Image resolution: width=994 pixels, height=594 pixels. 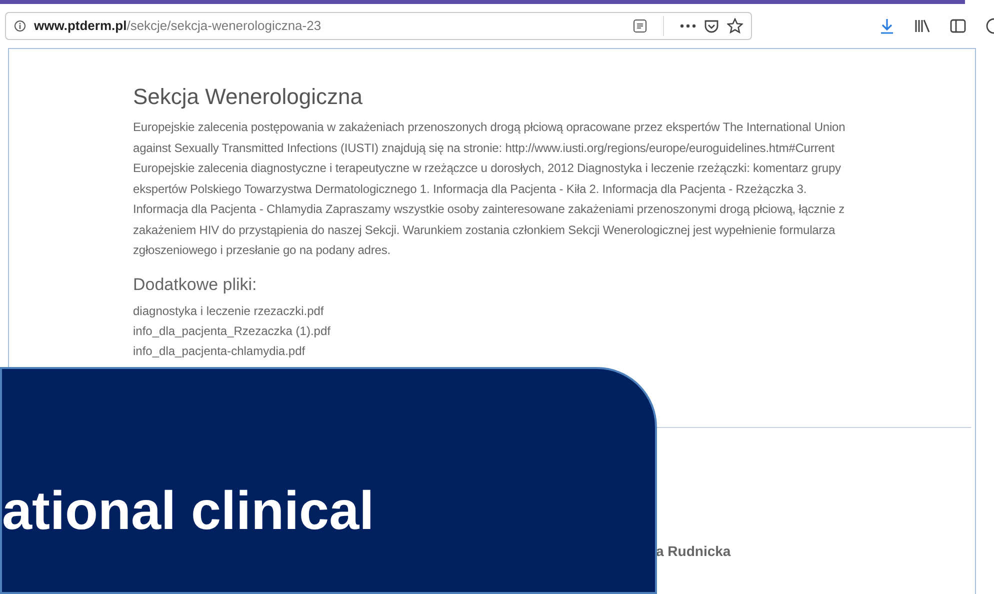 I want to click on info-icon, so click(x=20, y=26).